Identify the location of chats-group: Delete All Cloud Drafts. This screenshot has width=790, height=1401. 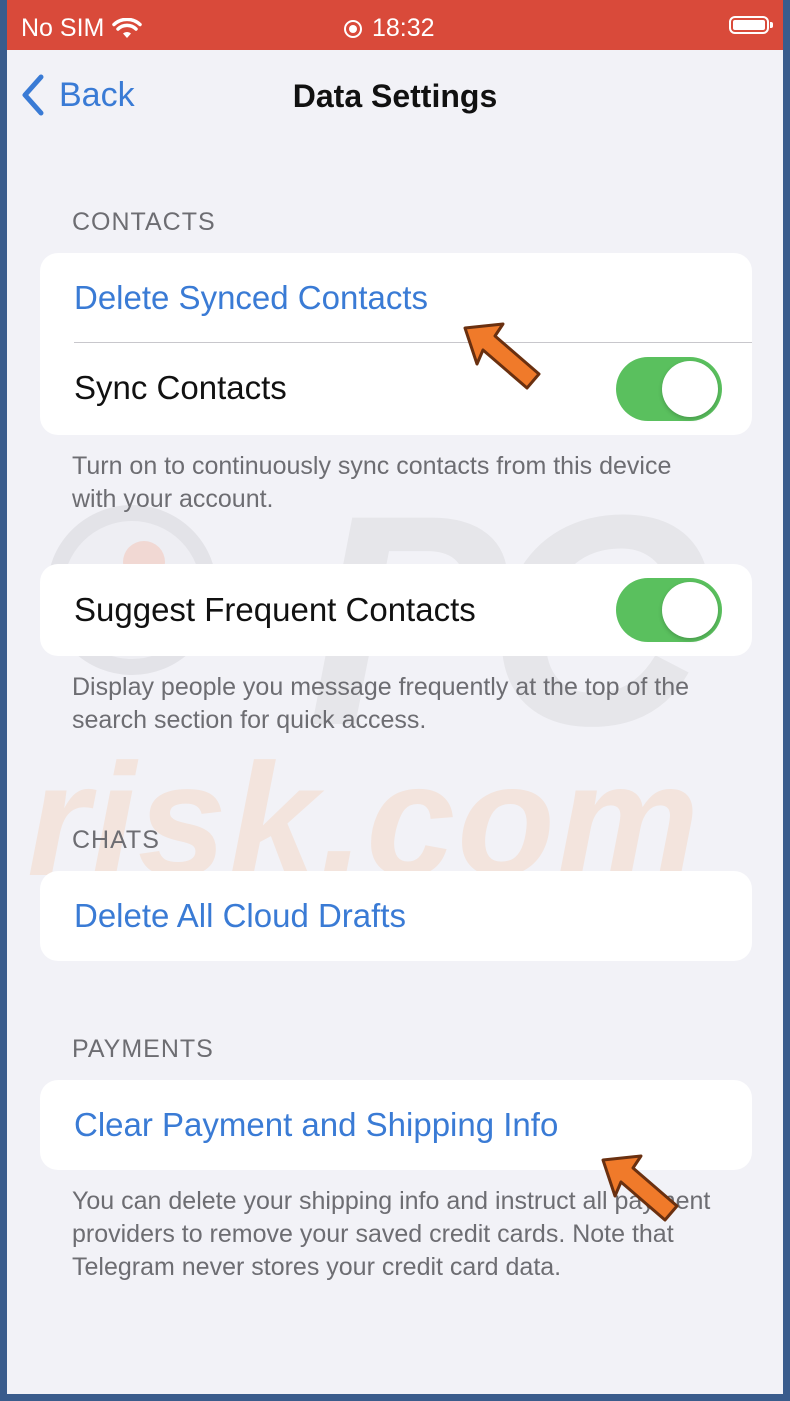
(396, 916).